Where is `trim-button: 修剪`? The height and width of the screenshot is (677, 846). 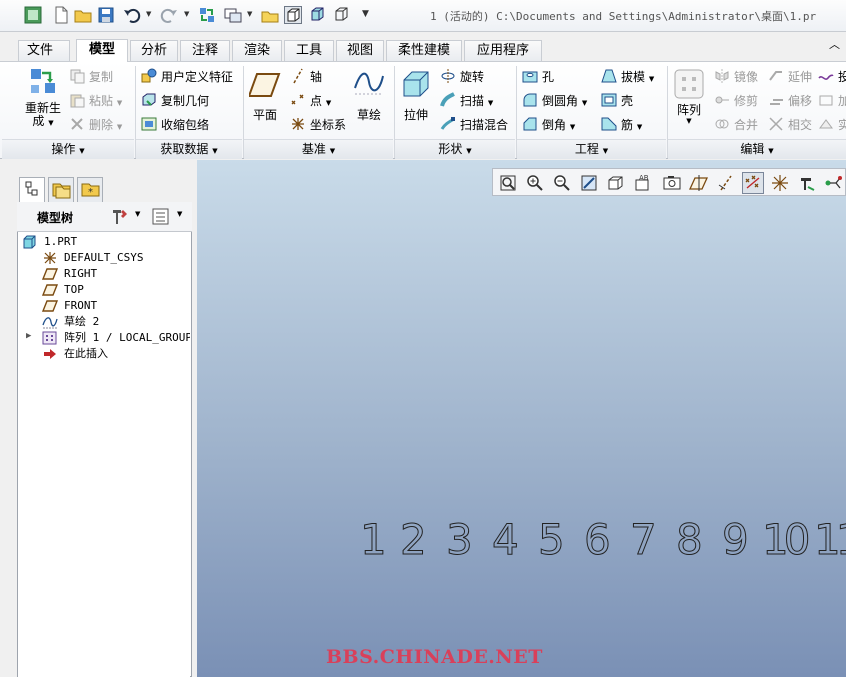
trim-button: 修剪 is located at coordinates (736, 101).